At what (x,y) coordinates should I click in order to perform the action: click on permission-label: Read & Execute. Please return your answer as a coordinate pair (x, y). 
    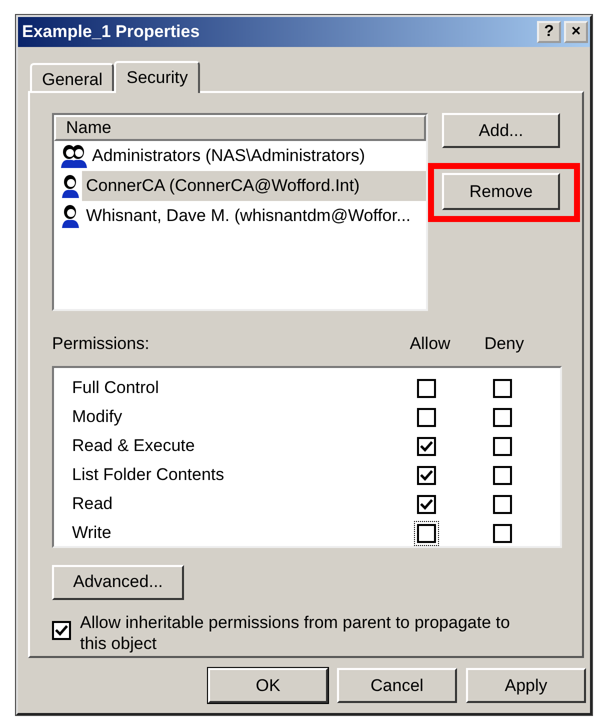
    Looking at the image, I should click on (133, 446).